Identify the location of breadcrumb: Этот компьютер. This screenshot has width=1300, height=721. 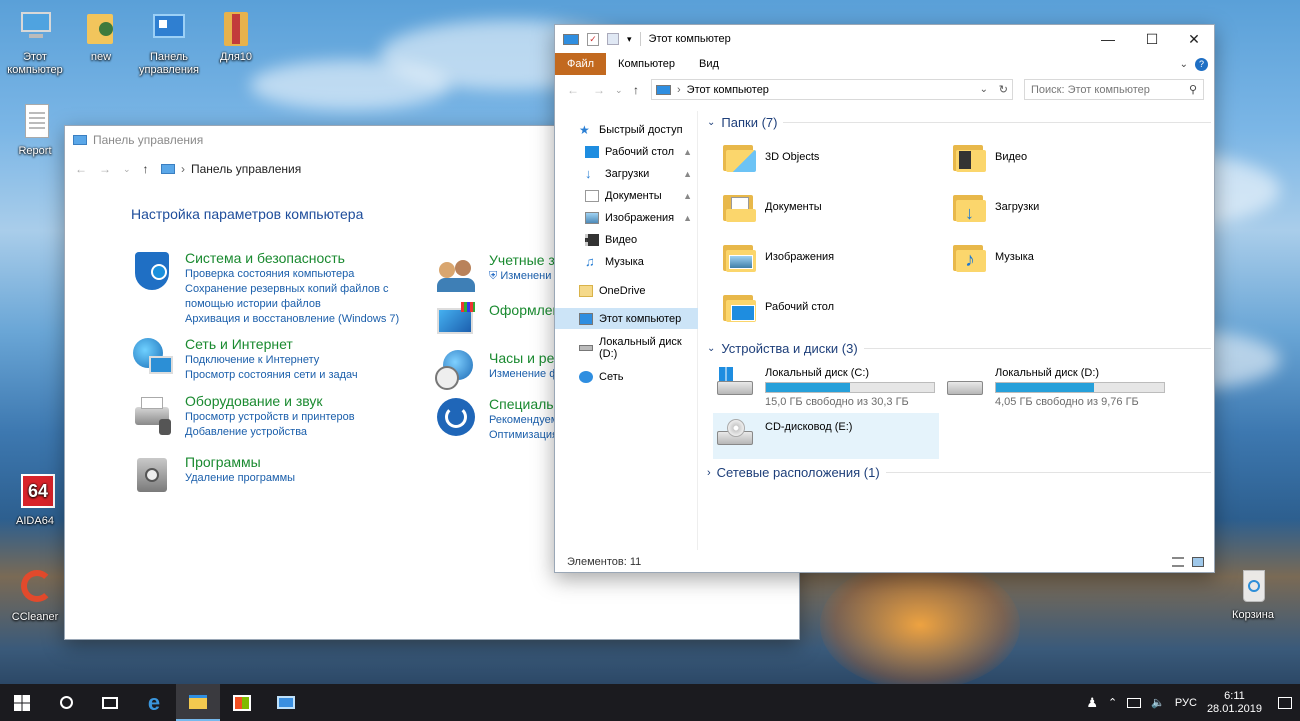
(728, 90).